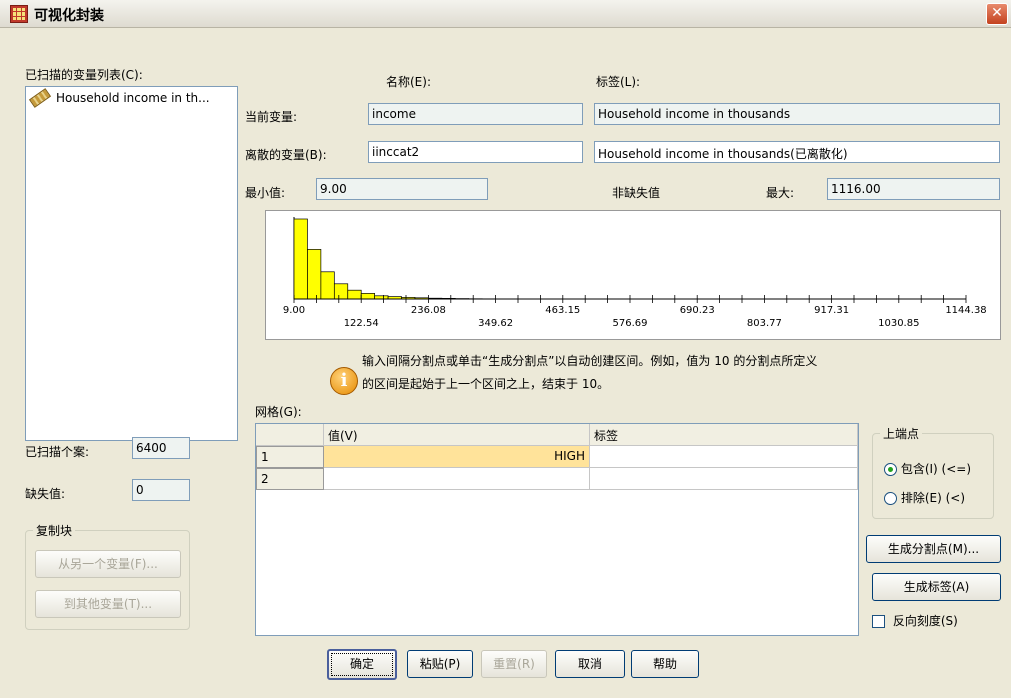 Image resolution: width=1011 pixels, height=698 pixels. I want to click on copy-block-title: 复制块, so click(54, 530).